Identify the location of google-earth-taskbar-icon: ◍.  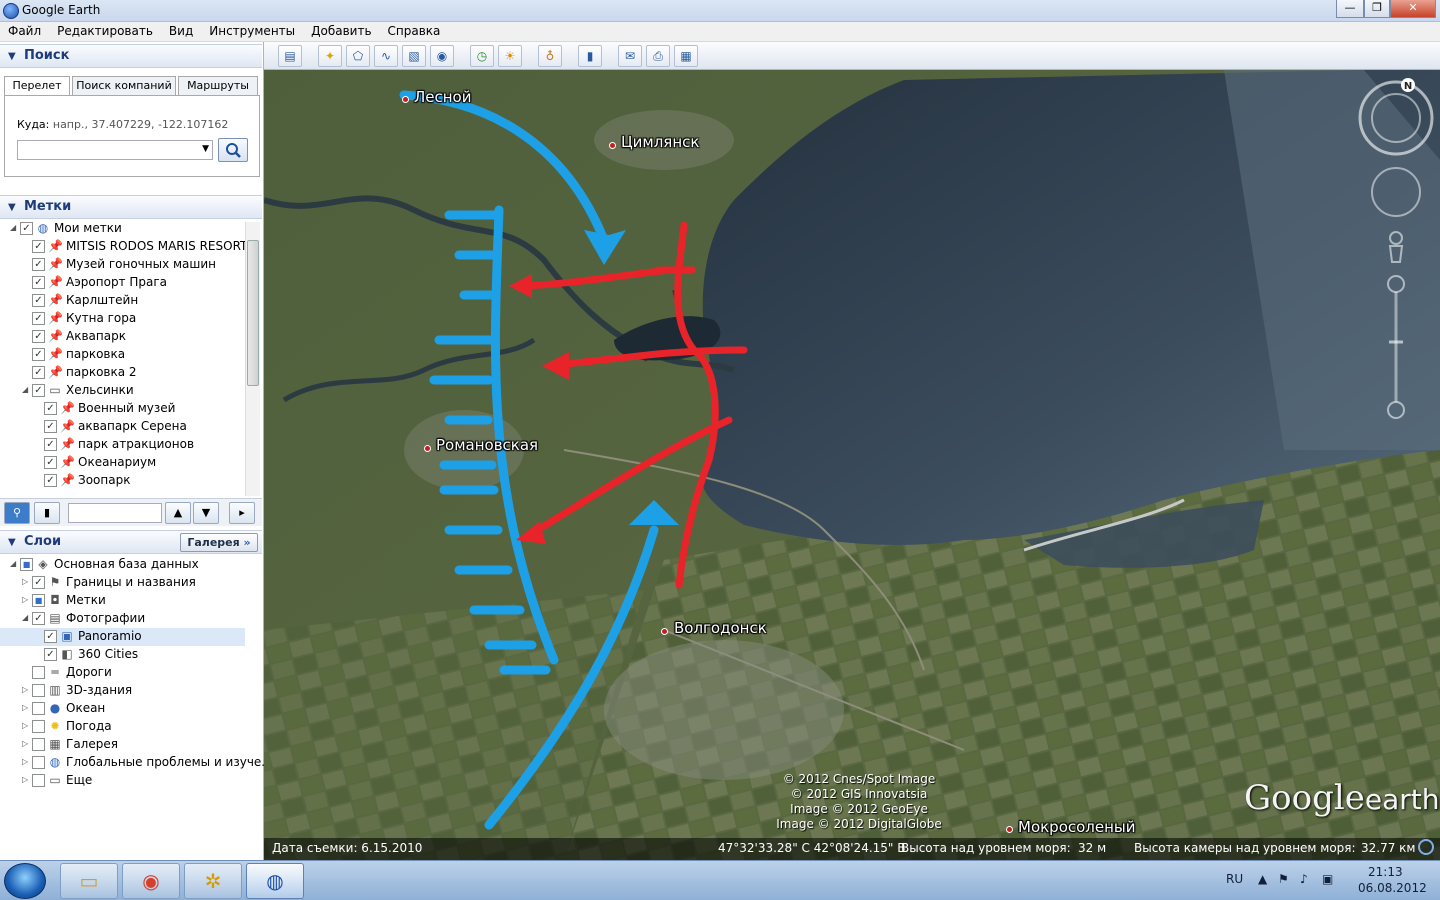
(275, 881).